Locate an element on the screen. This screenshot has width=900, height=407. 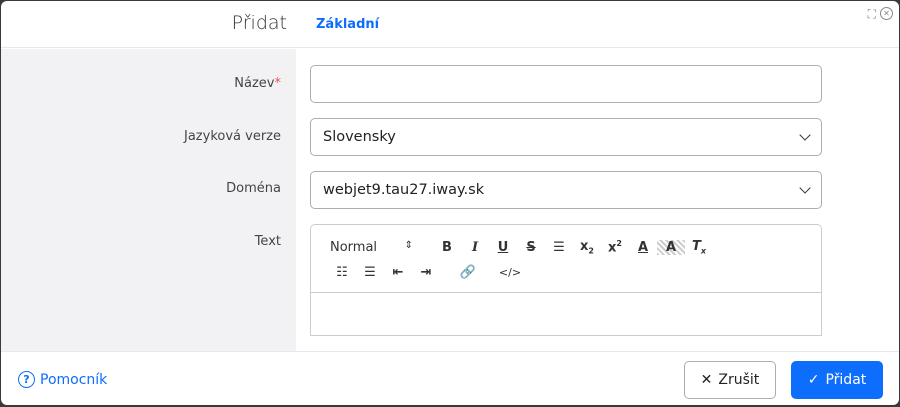
language-select: Slovensky is located at coordinates (566, 137).